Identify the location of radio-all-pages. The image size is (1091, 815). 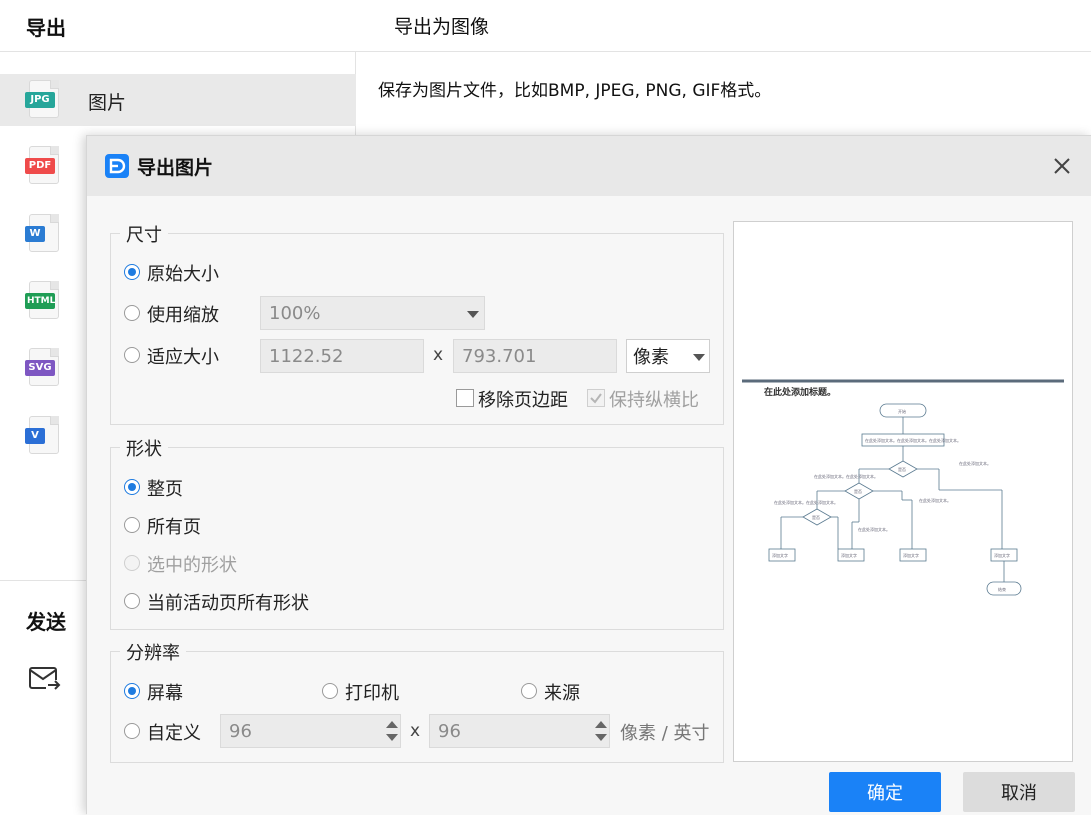
(132, 525).